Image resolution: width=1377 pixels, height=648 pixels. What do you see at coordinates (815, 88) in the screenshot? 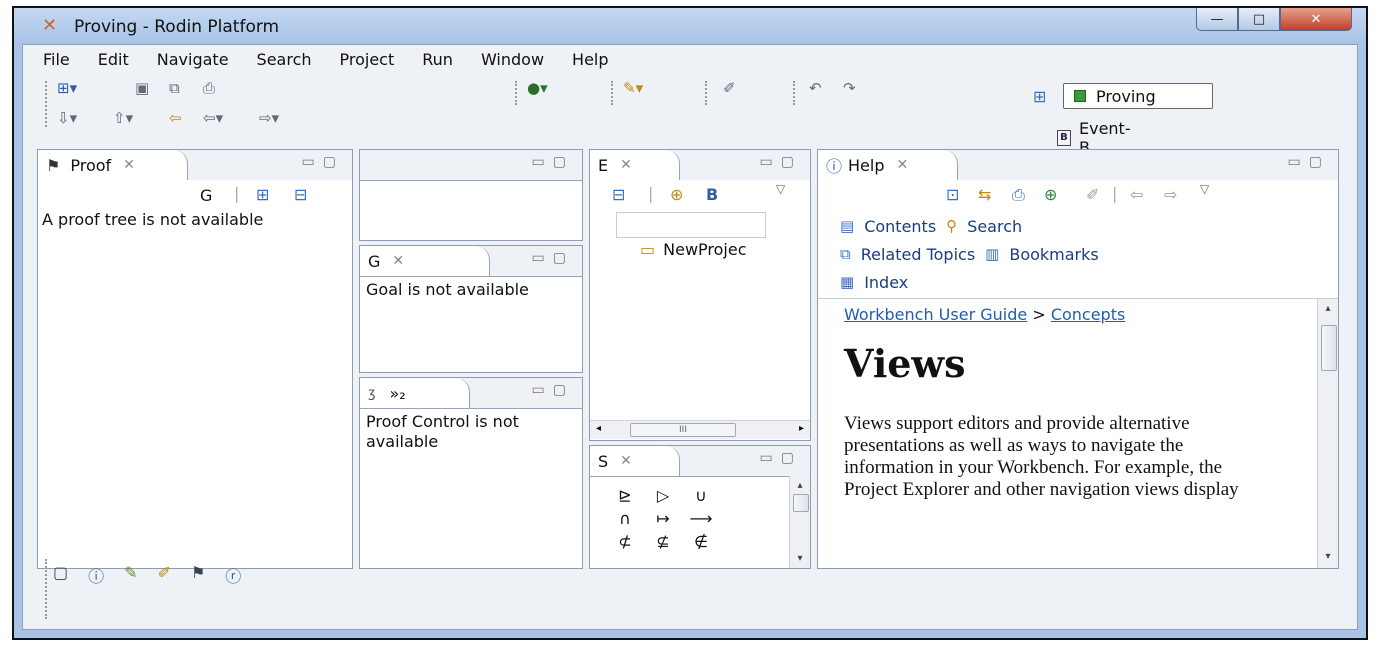
I see `undo-icon: ↶` at bounding box center [815, 88].